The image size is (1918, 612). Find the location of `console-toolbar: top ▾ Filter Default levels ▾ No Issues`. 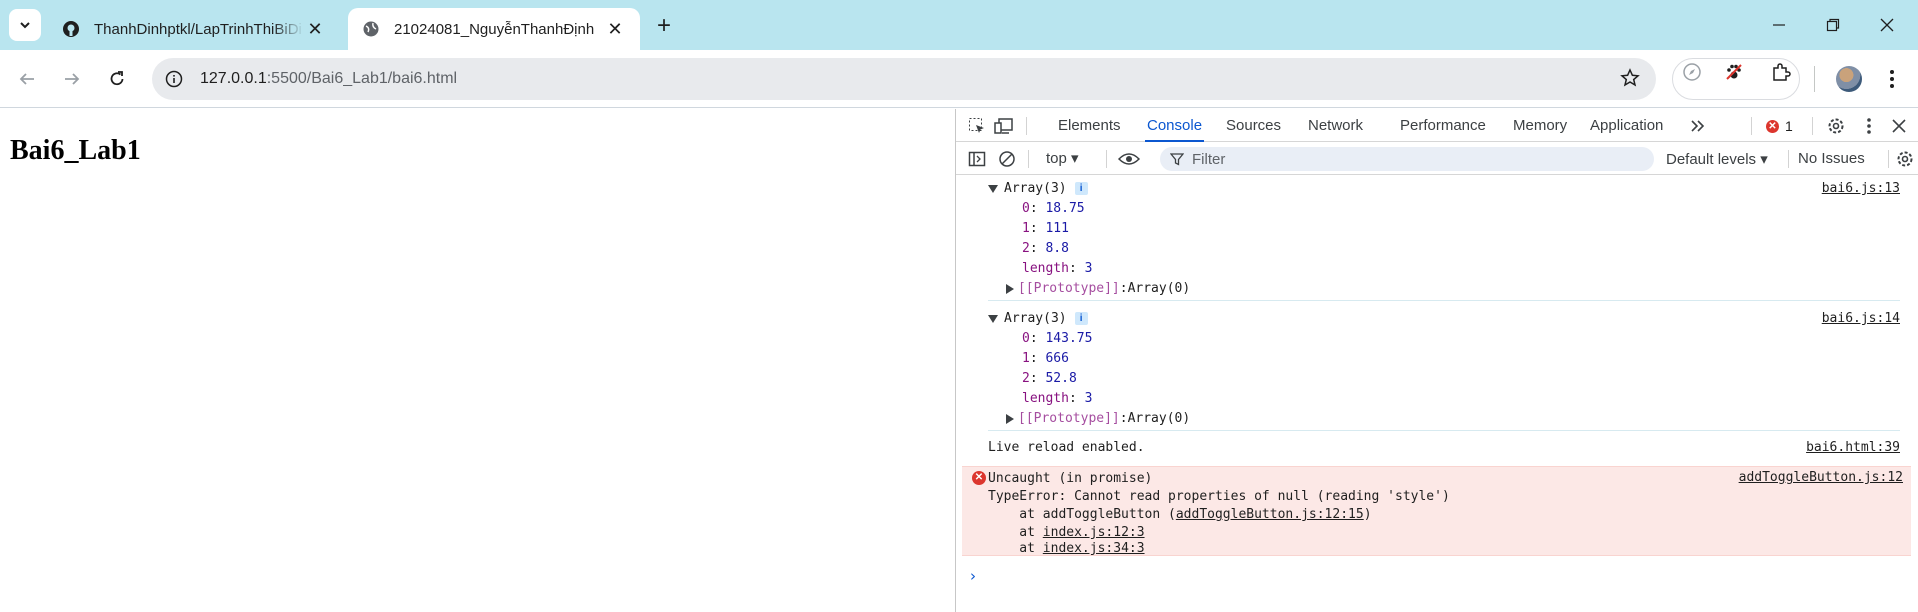

console-toolbar: top ▾ Filter Default levels ▾ No Issues is located at coordinates (1437, 158).